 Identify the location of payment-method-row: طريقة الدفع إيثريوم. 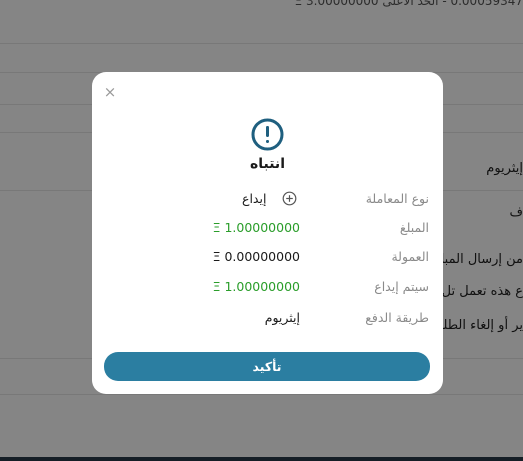
(267, 320).